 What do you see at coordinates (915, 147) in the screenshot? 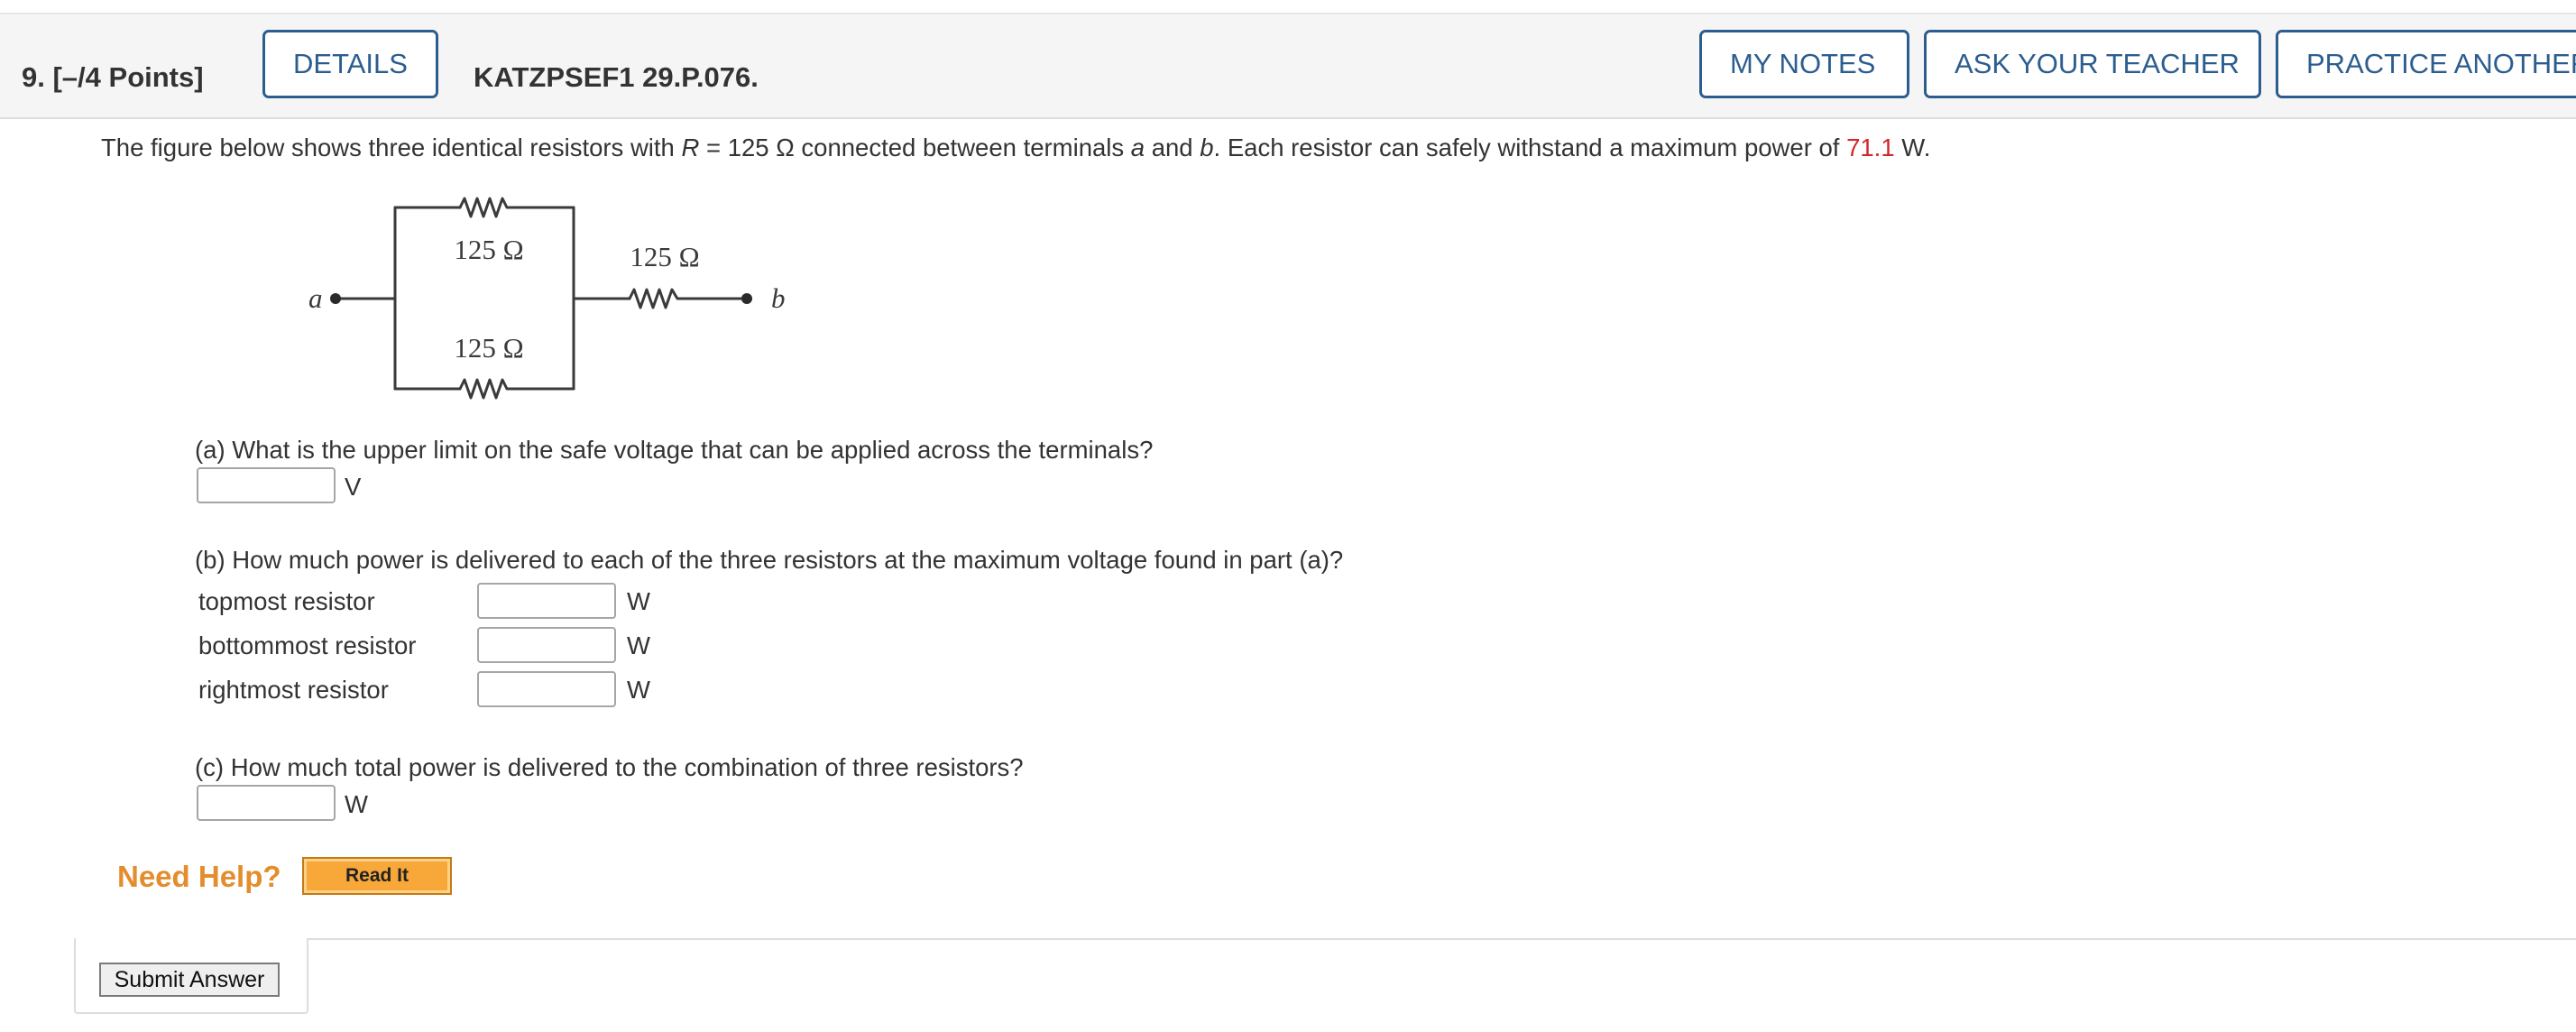
I see `problem-text-2: = 125 Ω connected between terminals` at bounding box center [915, 147].